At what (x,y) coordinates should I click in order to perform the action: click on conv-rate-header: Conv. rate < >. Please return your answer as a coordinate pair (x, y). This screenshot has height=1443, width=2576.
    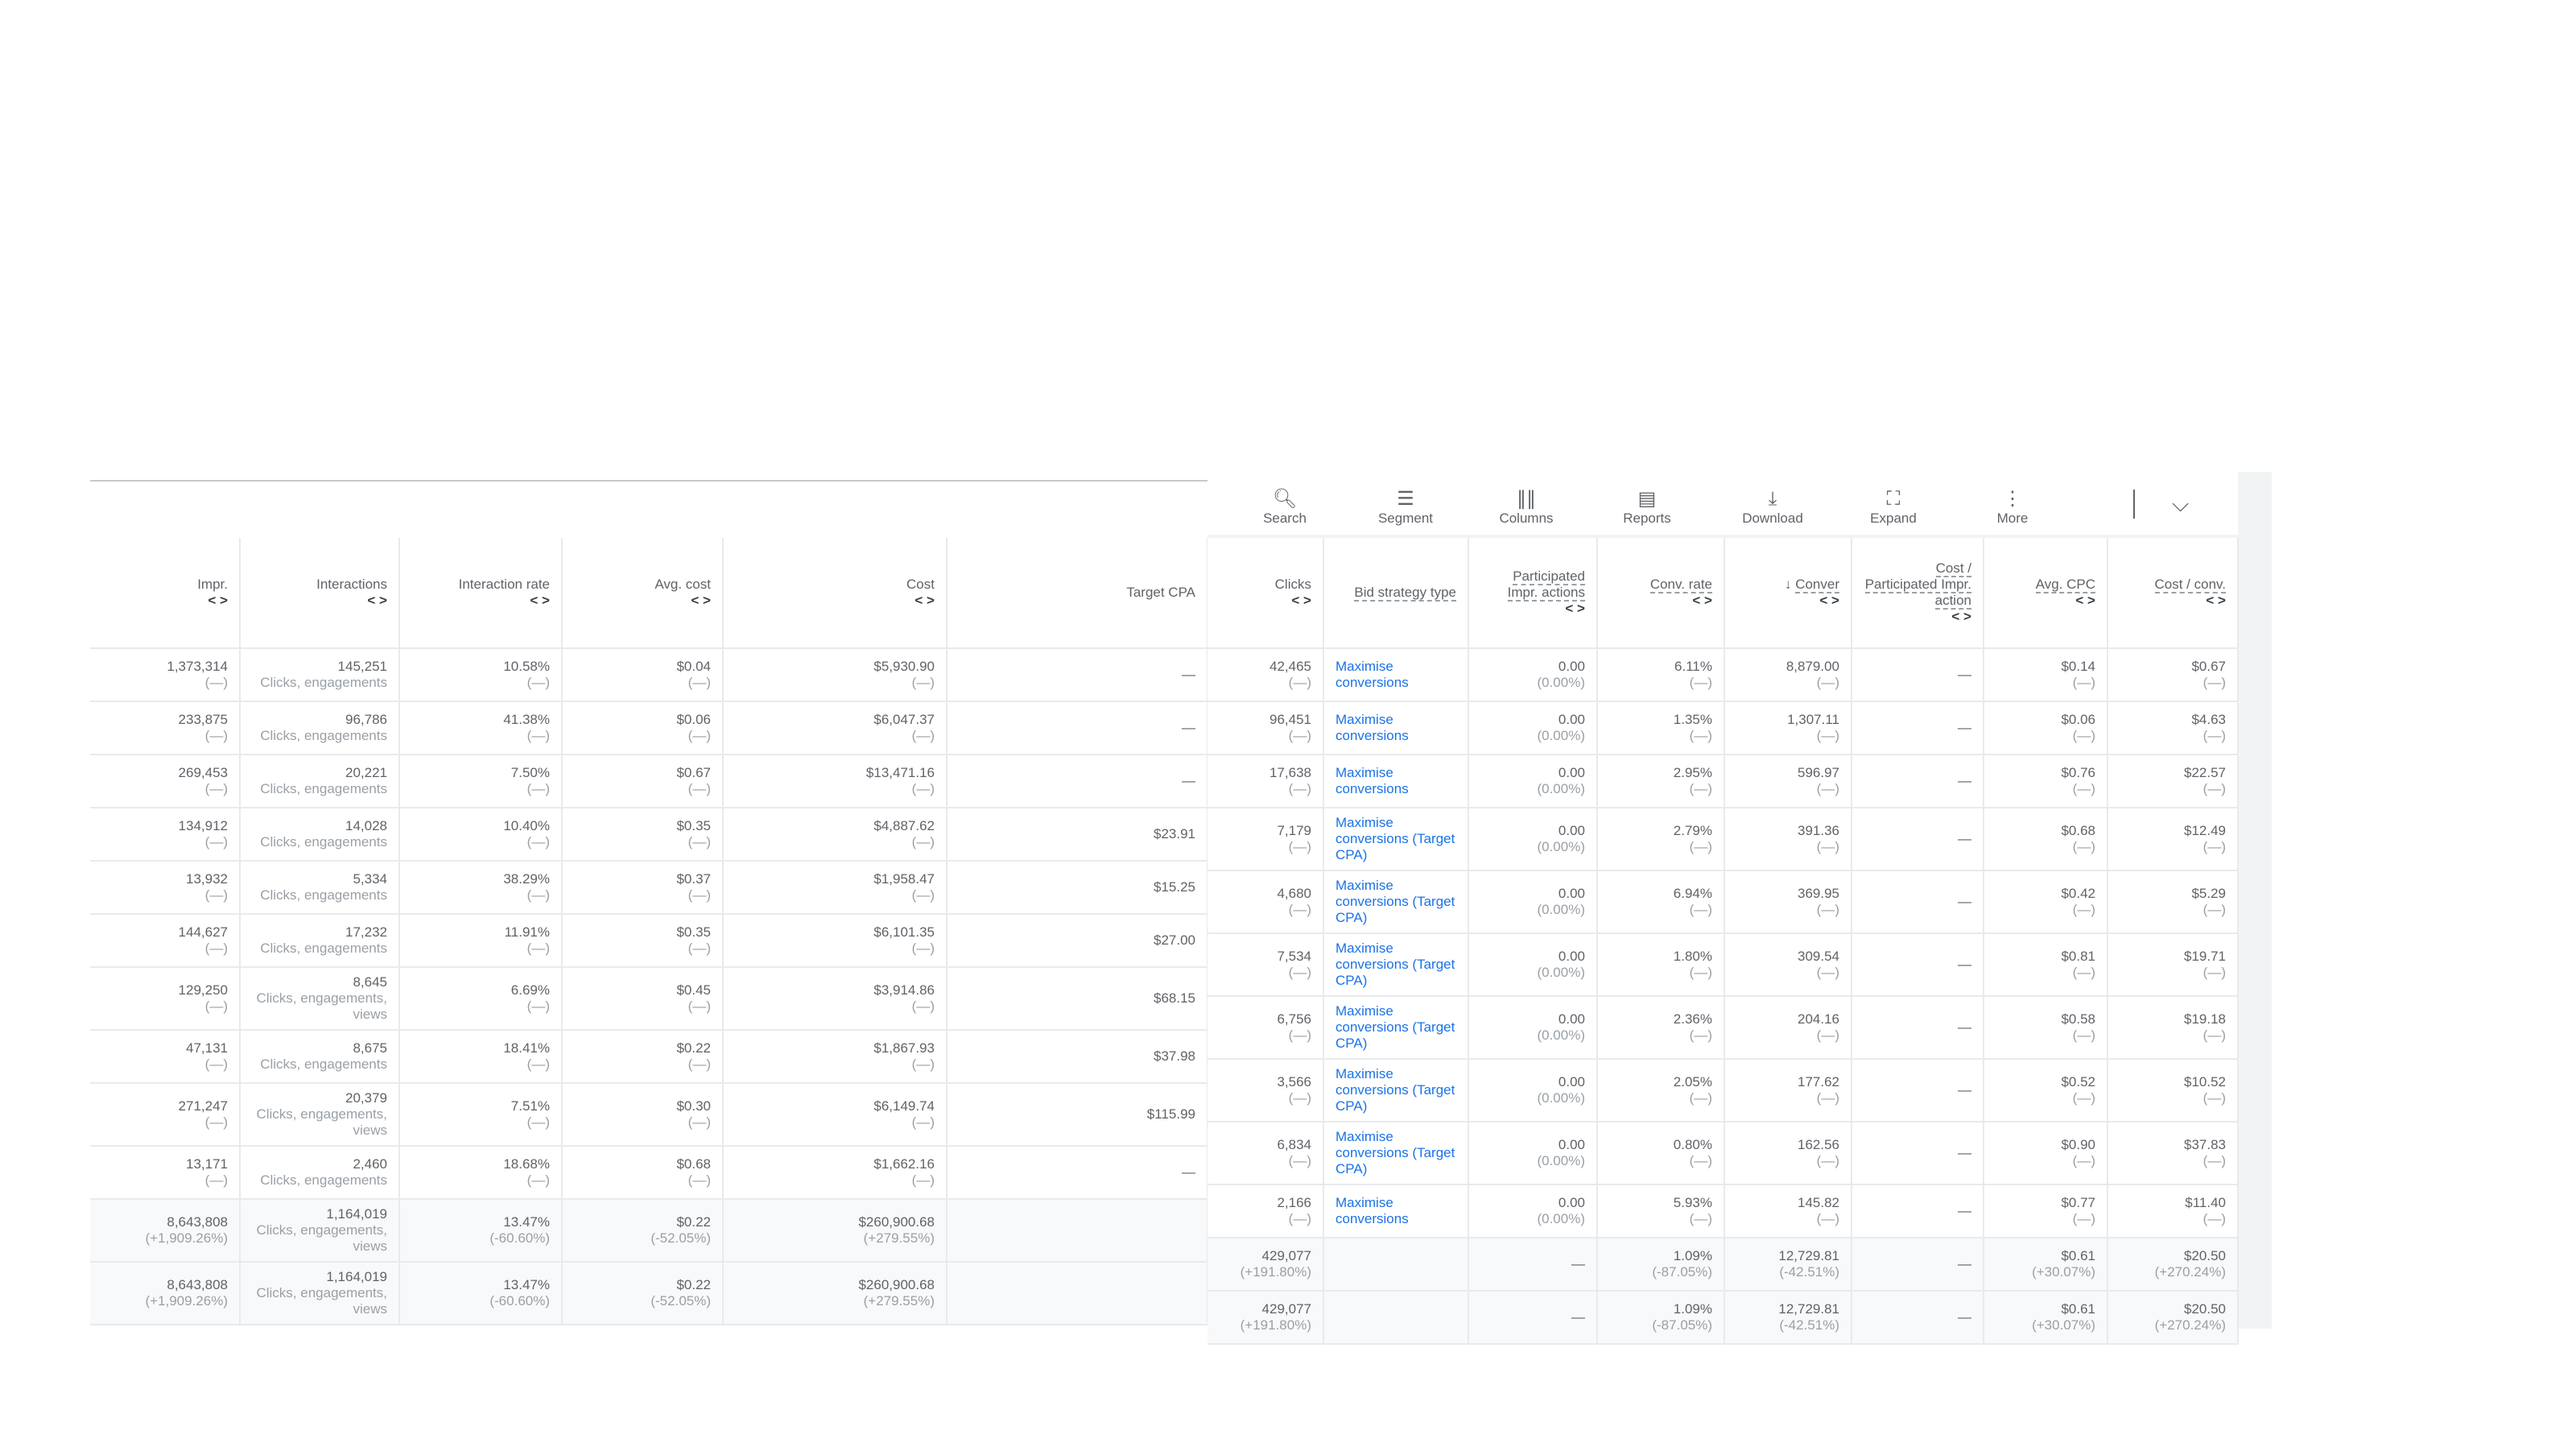
    Looking at the image, I should click on (1661, 593).